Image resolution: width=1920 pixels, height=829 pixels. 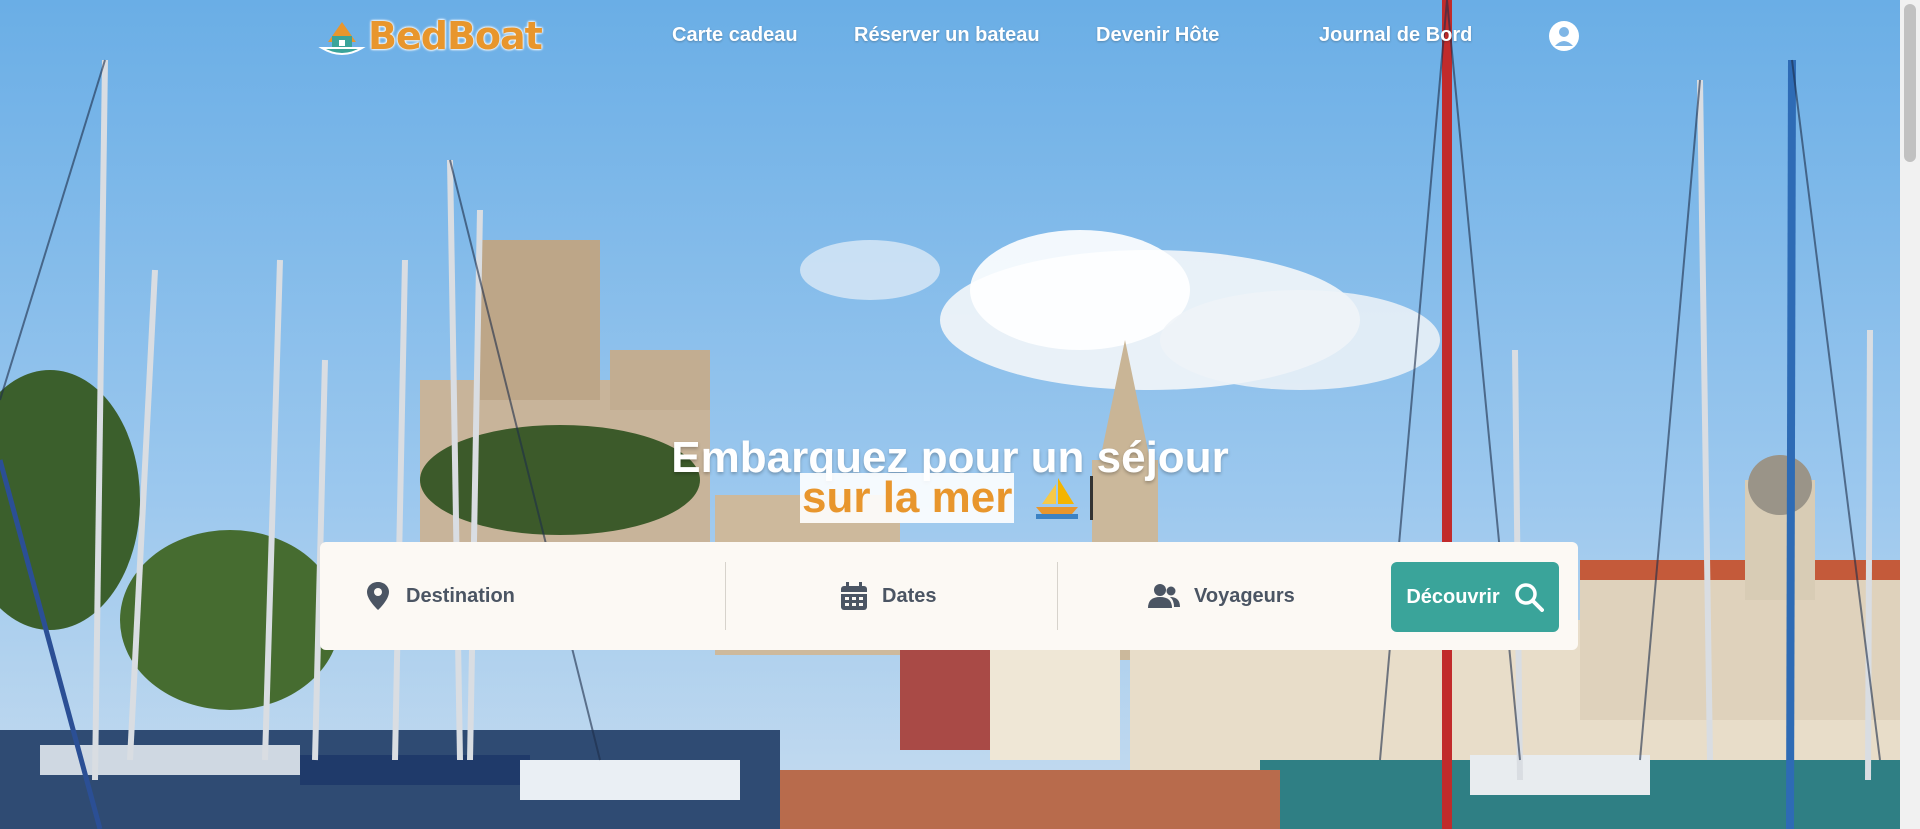 What do you see at coordinates (1453, 596) in the screenshot?
I see `discover-label: Découvrir` at bounding box center [1453, 596].